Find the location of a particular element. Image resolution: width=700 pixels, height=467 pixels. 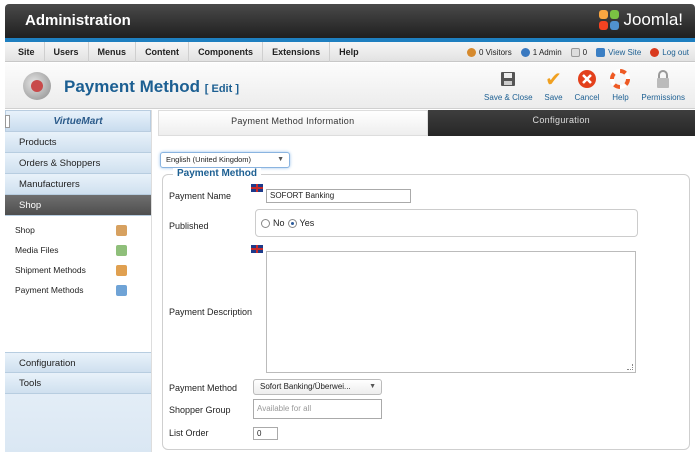

fieldset-legend: Payment Method is located at coordinates (217, 173).